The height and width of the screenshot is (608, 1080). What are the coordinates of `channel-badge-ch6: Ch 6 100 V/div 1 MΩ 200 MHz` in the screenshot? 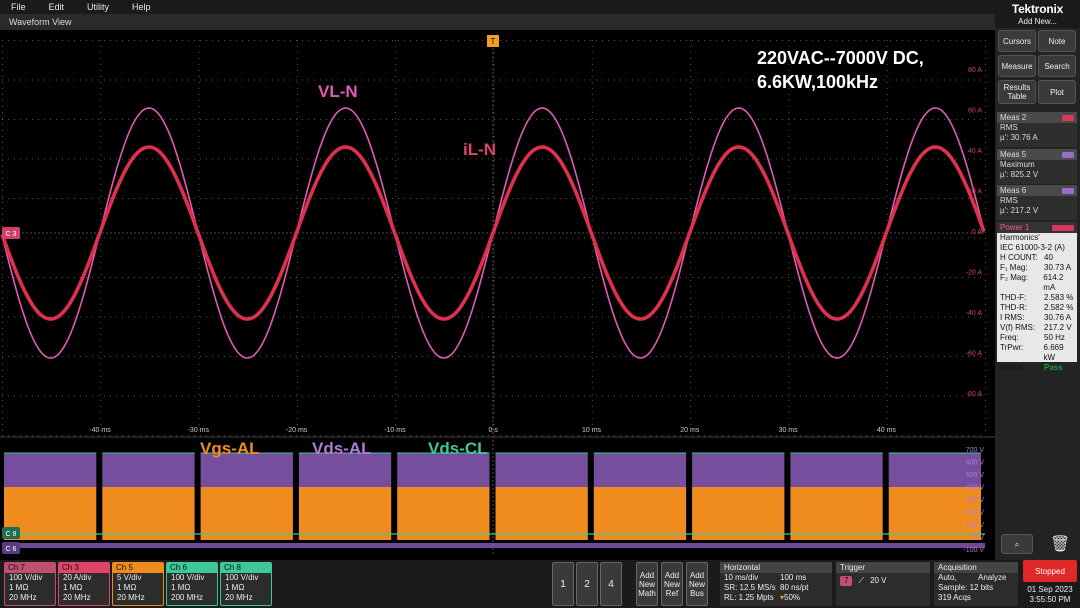 It's located at (192, 584).